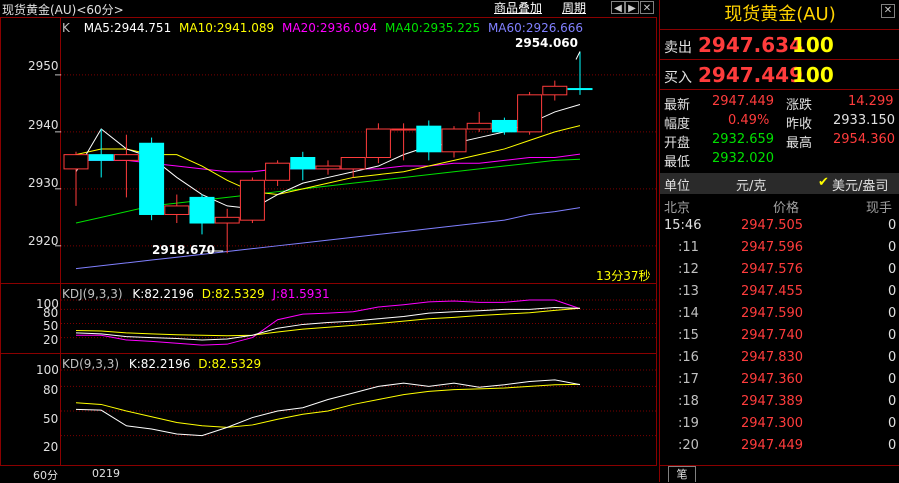 The width and height of the screenshot is (899, 483). What do you see at coordinates (66, 28) in the screenshot?
I see `kline-label: K` at bounding box center [66, 28].